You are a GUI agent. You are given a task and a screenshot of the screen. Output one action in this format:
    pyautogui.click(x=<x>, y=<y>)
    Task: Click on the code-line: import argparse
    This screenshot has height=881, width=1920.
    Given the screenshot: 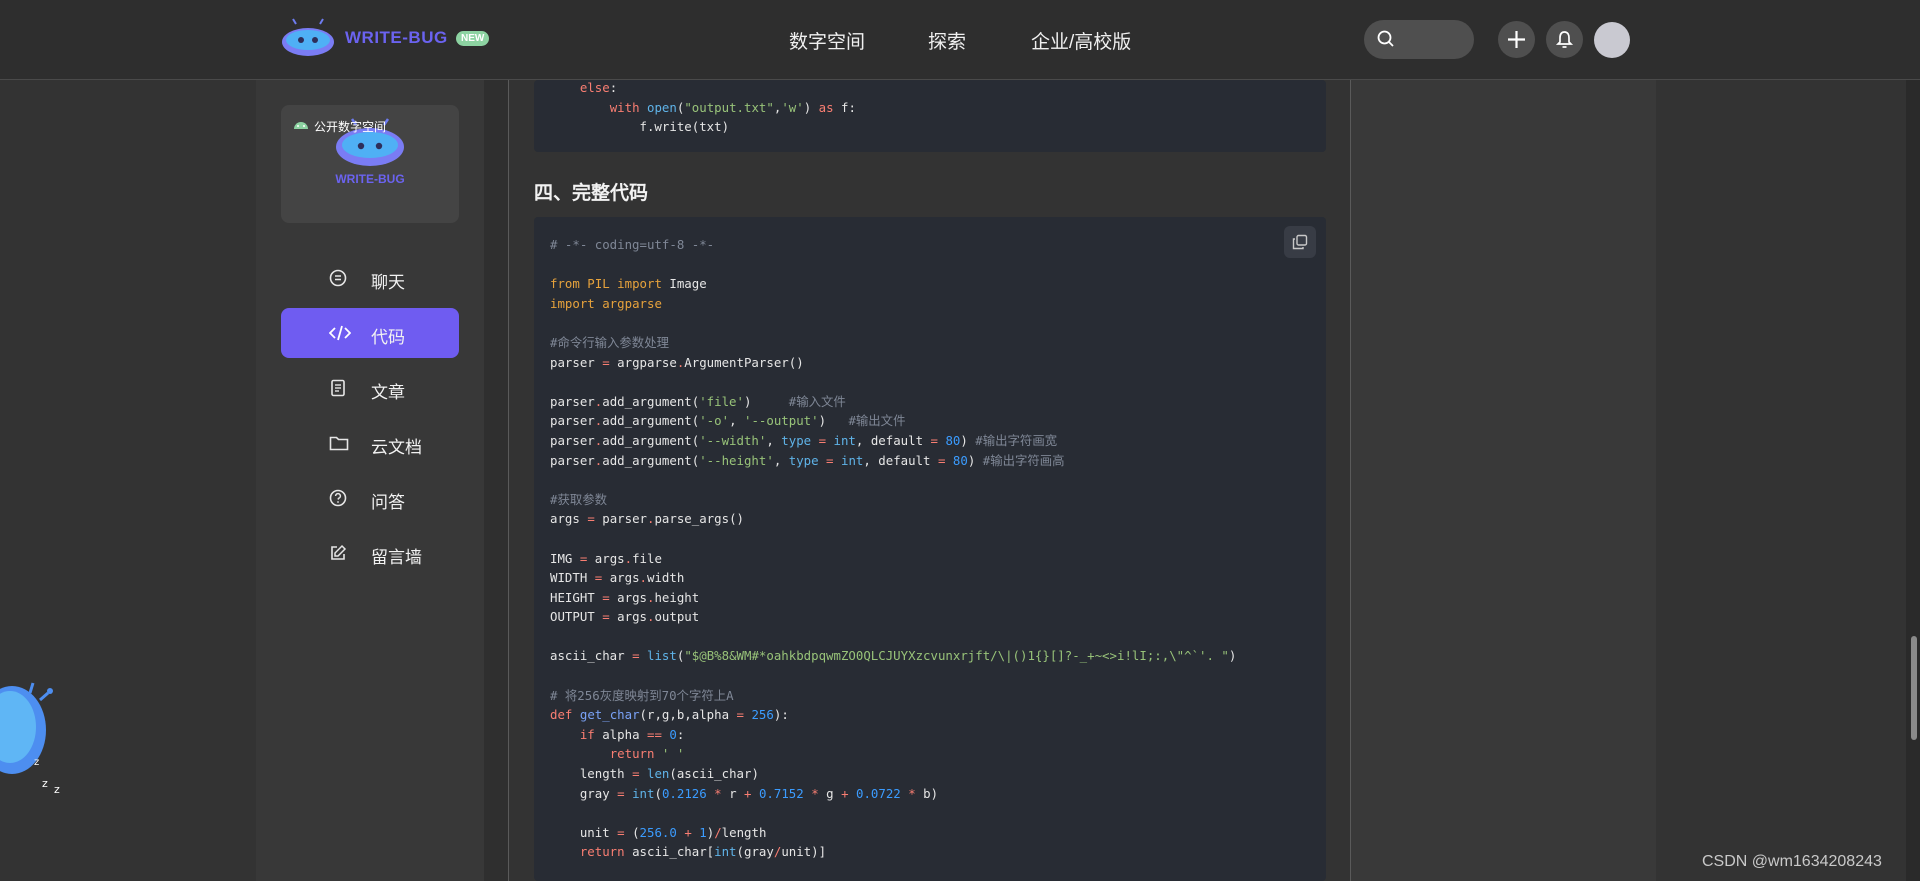 What is the action you would take?
    pyautogui.click(x=893, y=304)
    